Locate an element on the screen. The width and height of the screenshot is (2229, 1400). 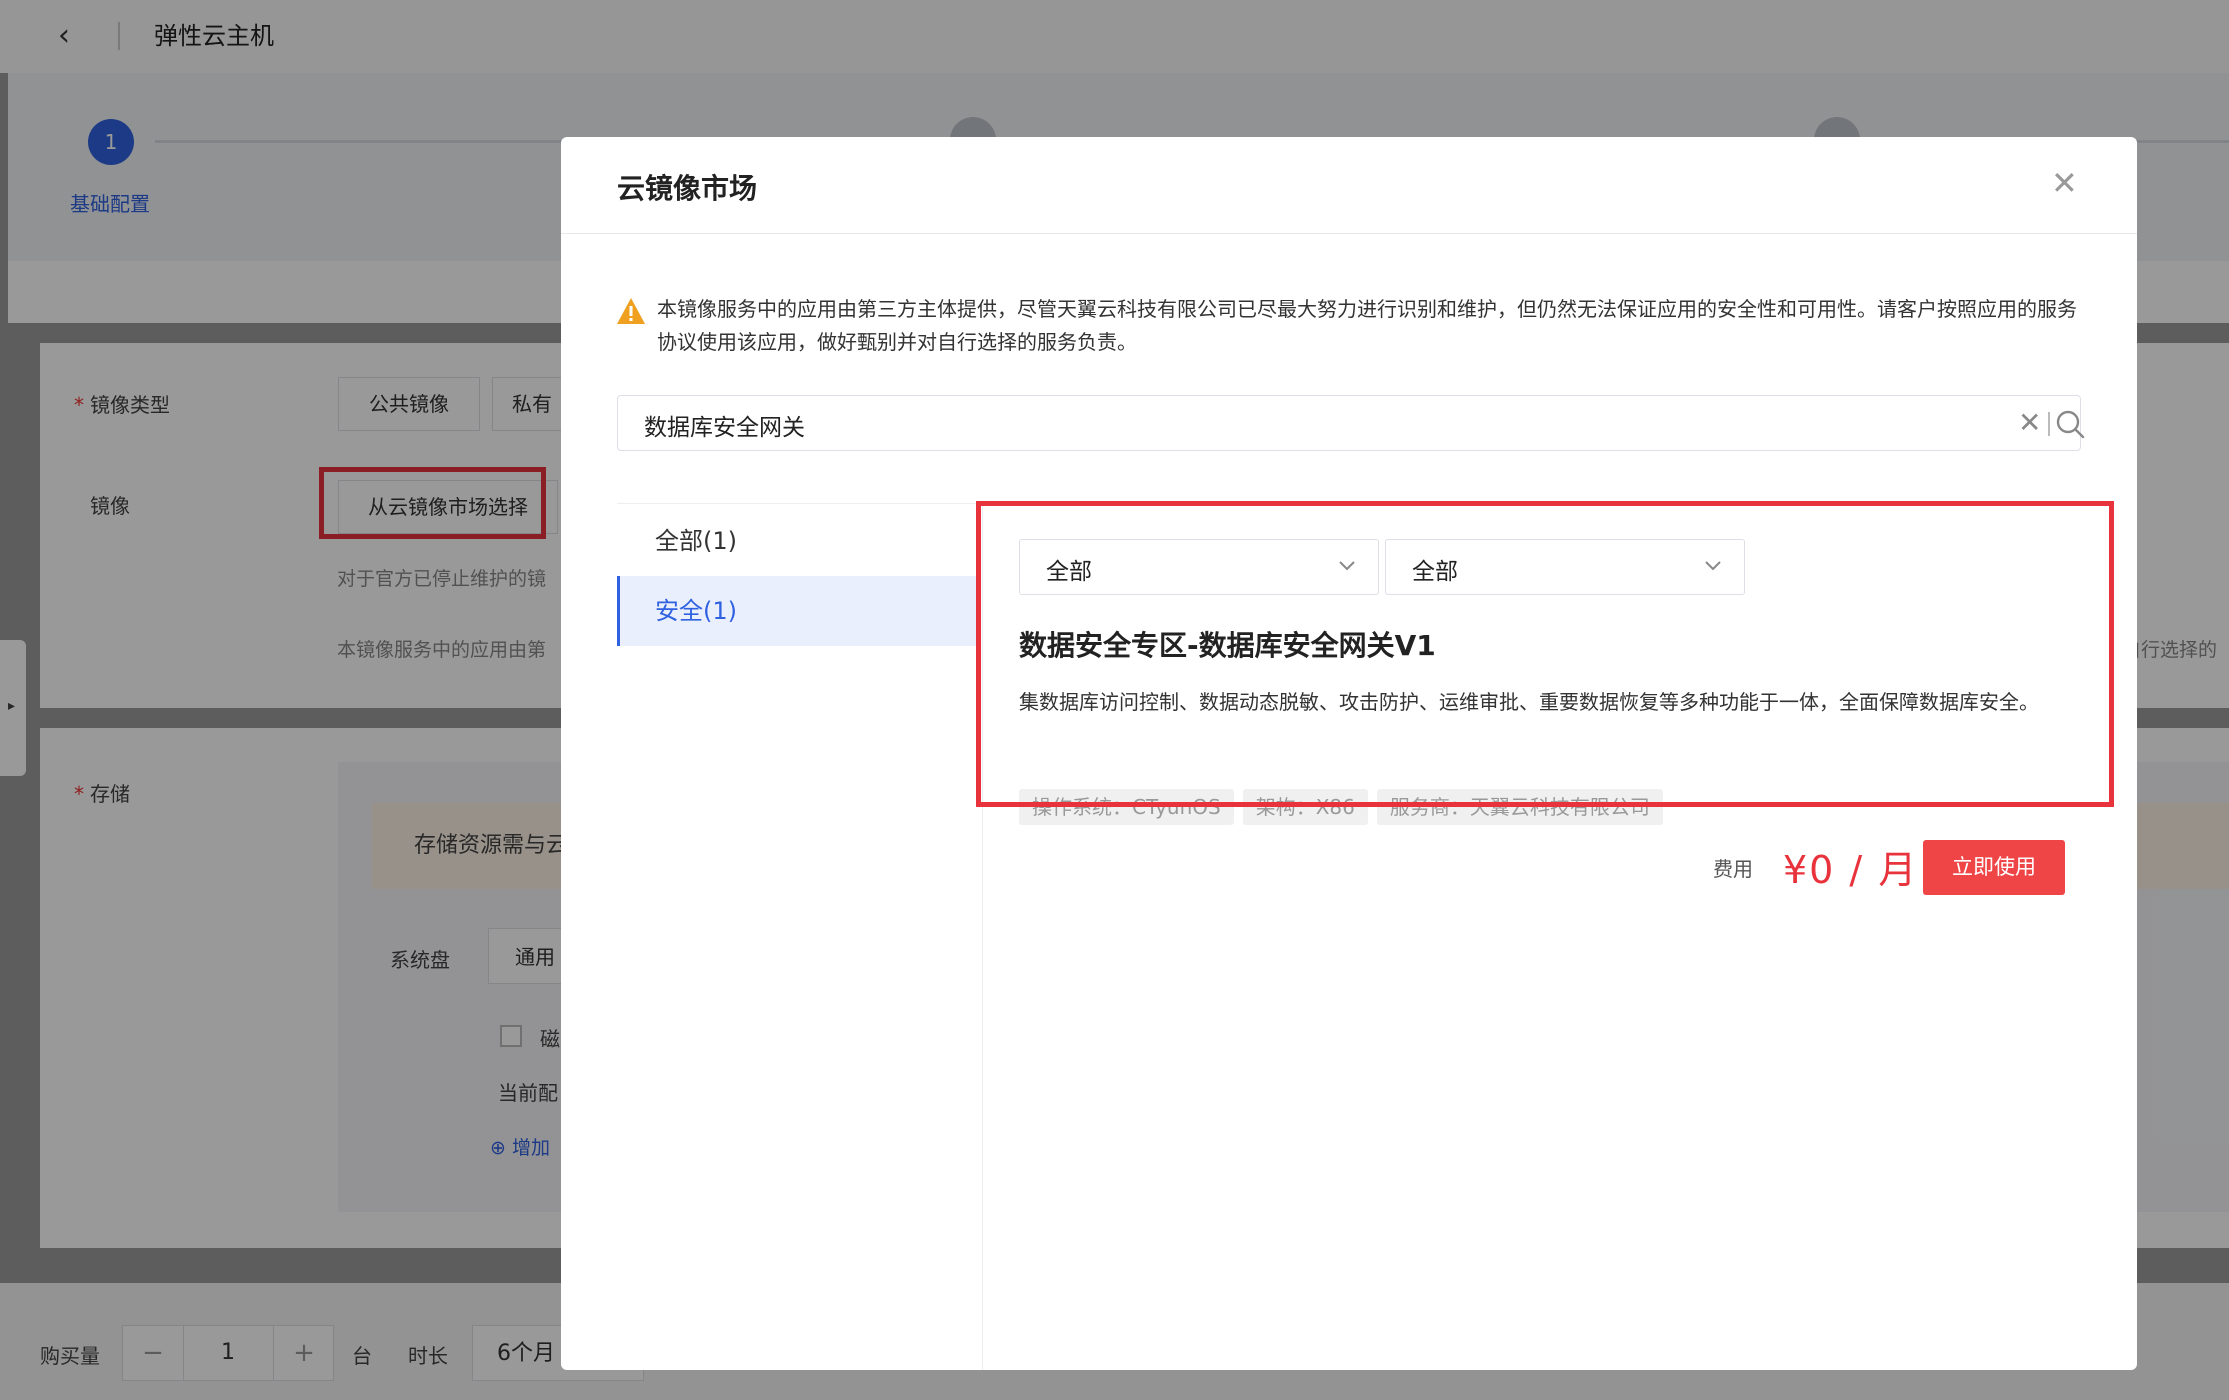
modal-divider is located at coordinates (1349, 233).